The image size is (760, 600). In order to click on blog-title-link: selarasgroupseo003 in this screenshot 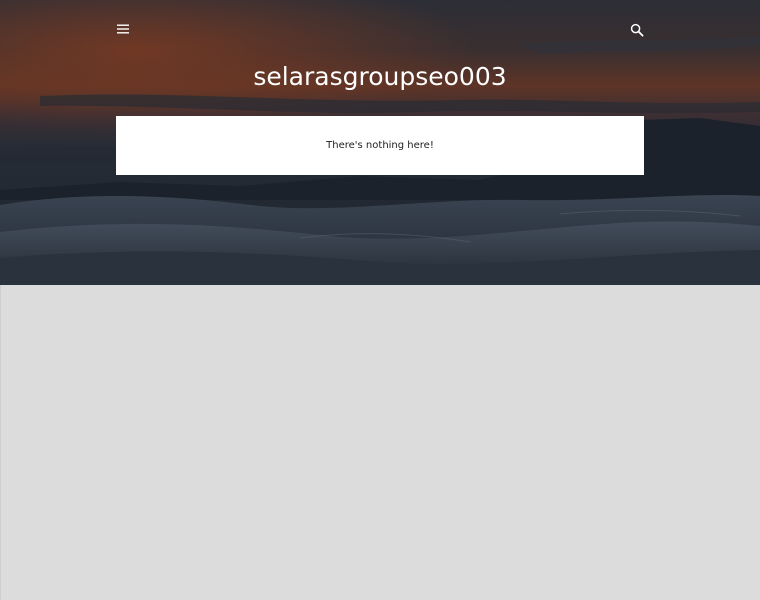, I will do `click(380, 76)`.